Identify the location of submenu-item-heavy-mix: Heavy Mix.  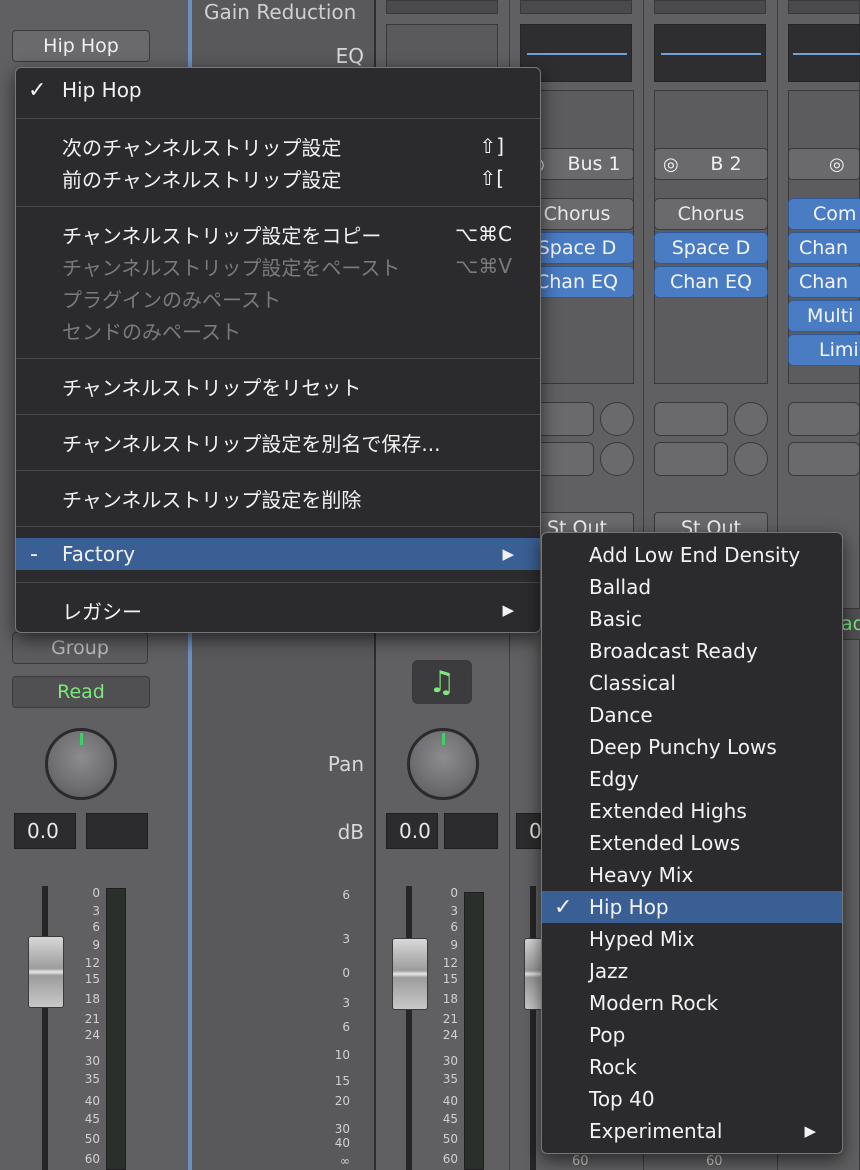
(692, 875).